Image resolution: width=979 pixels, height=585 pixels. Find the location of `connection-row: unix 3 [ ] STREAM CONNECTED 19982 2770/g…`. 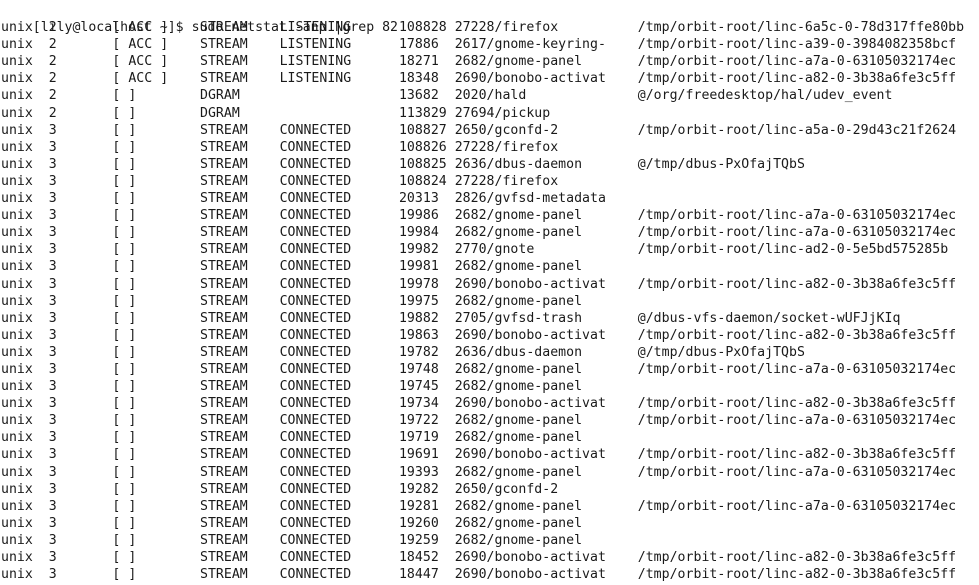

connection-row: unix 3 [ ] STREAM CONNECTED 19982 2770/g… is located at coordinates (475, 250).